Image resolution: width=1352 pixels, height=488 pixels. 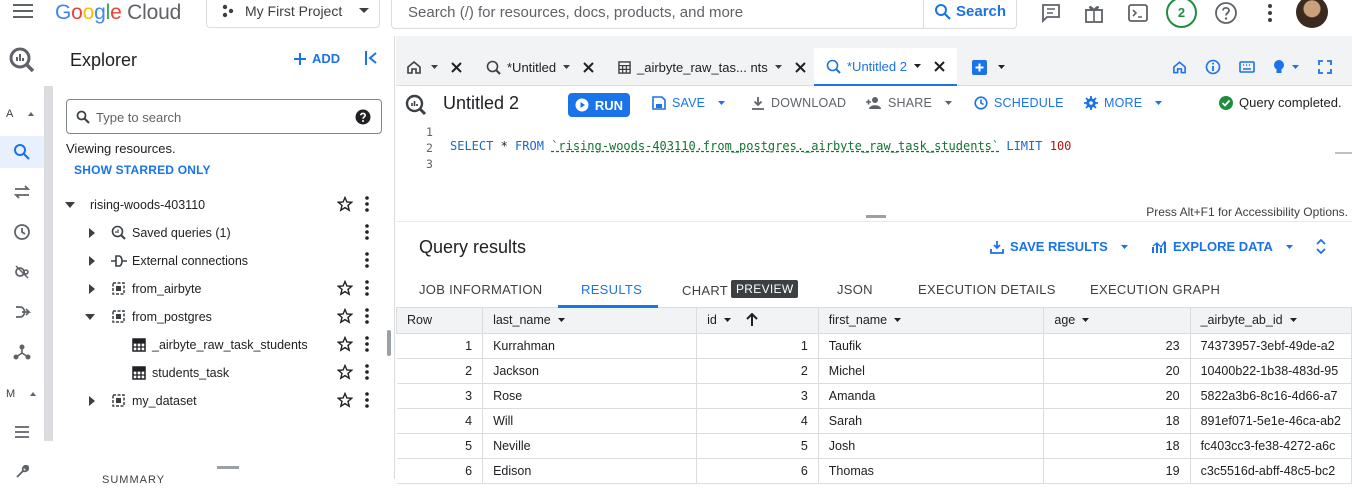 What do you see at coordinates (876, 216) in the screenshot?
I see `editor-results-splitter` at bounding box center [876, 216].